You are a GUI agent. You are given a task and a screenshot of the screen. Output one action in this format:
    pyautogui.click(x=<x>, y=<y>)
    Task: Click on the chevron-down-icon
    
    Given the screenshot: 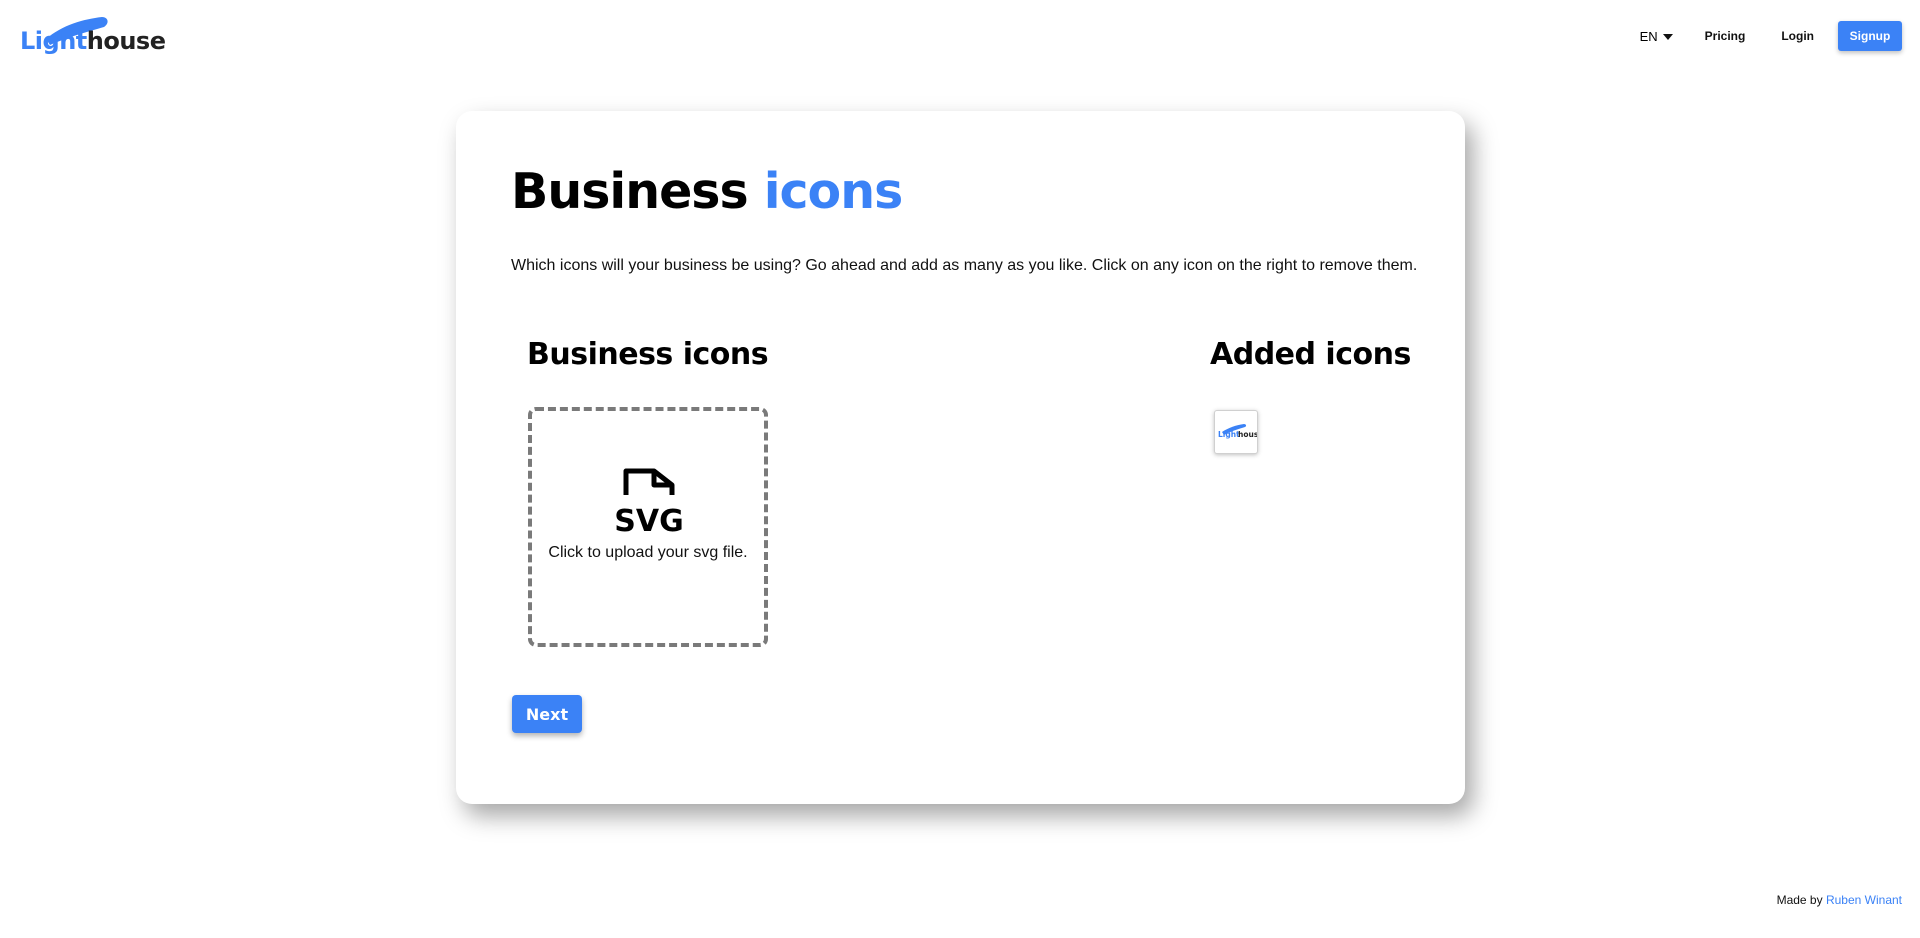 What is the action you would take?
    pyautogui.click(x=1667, y=36)
    